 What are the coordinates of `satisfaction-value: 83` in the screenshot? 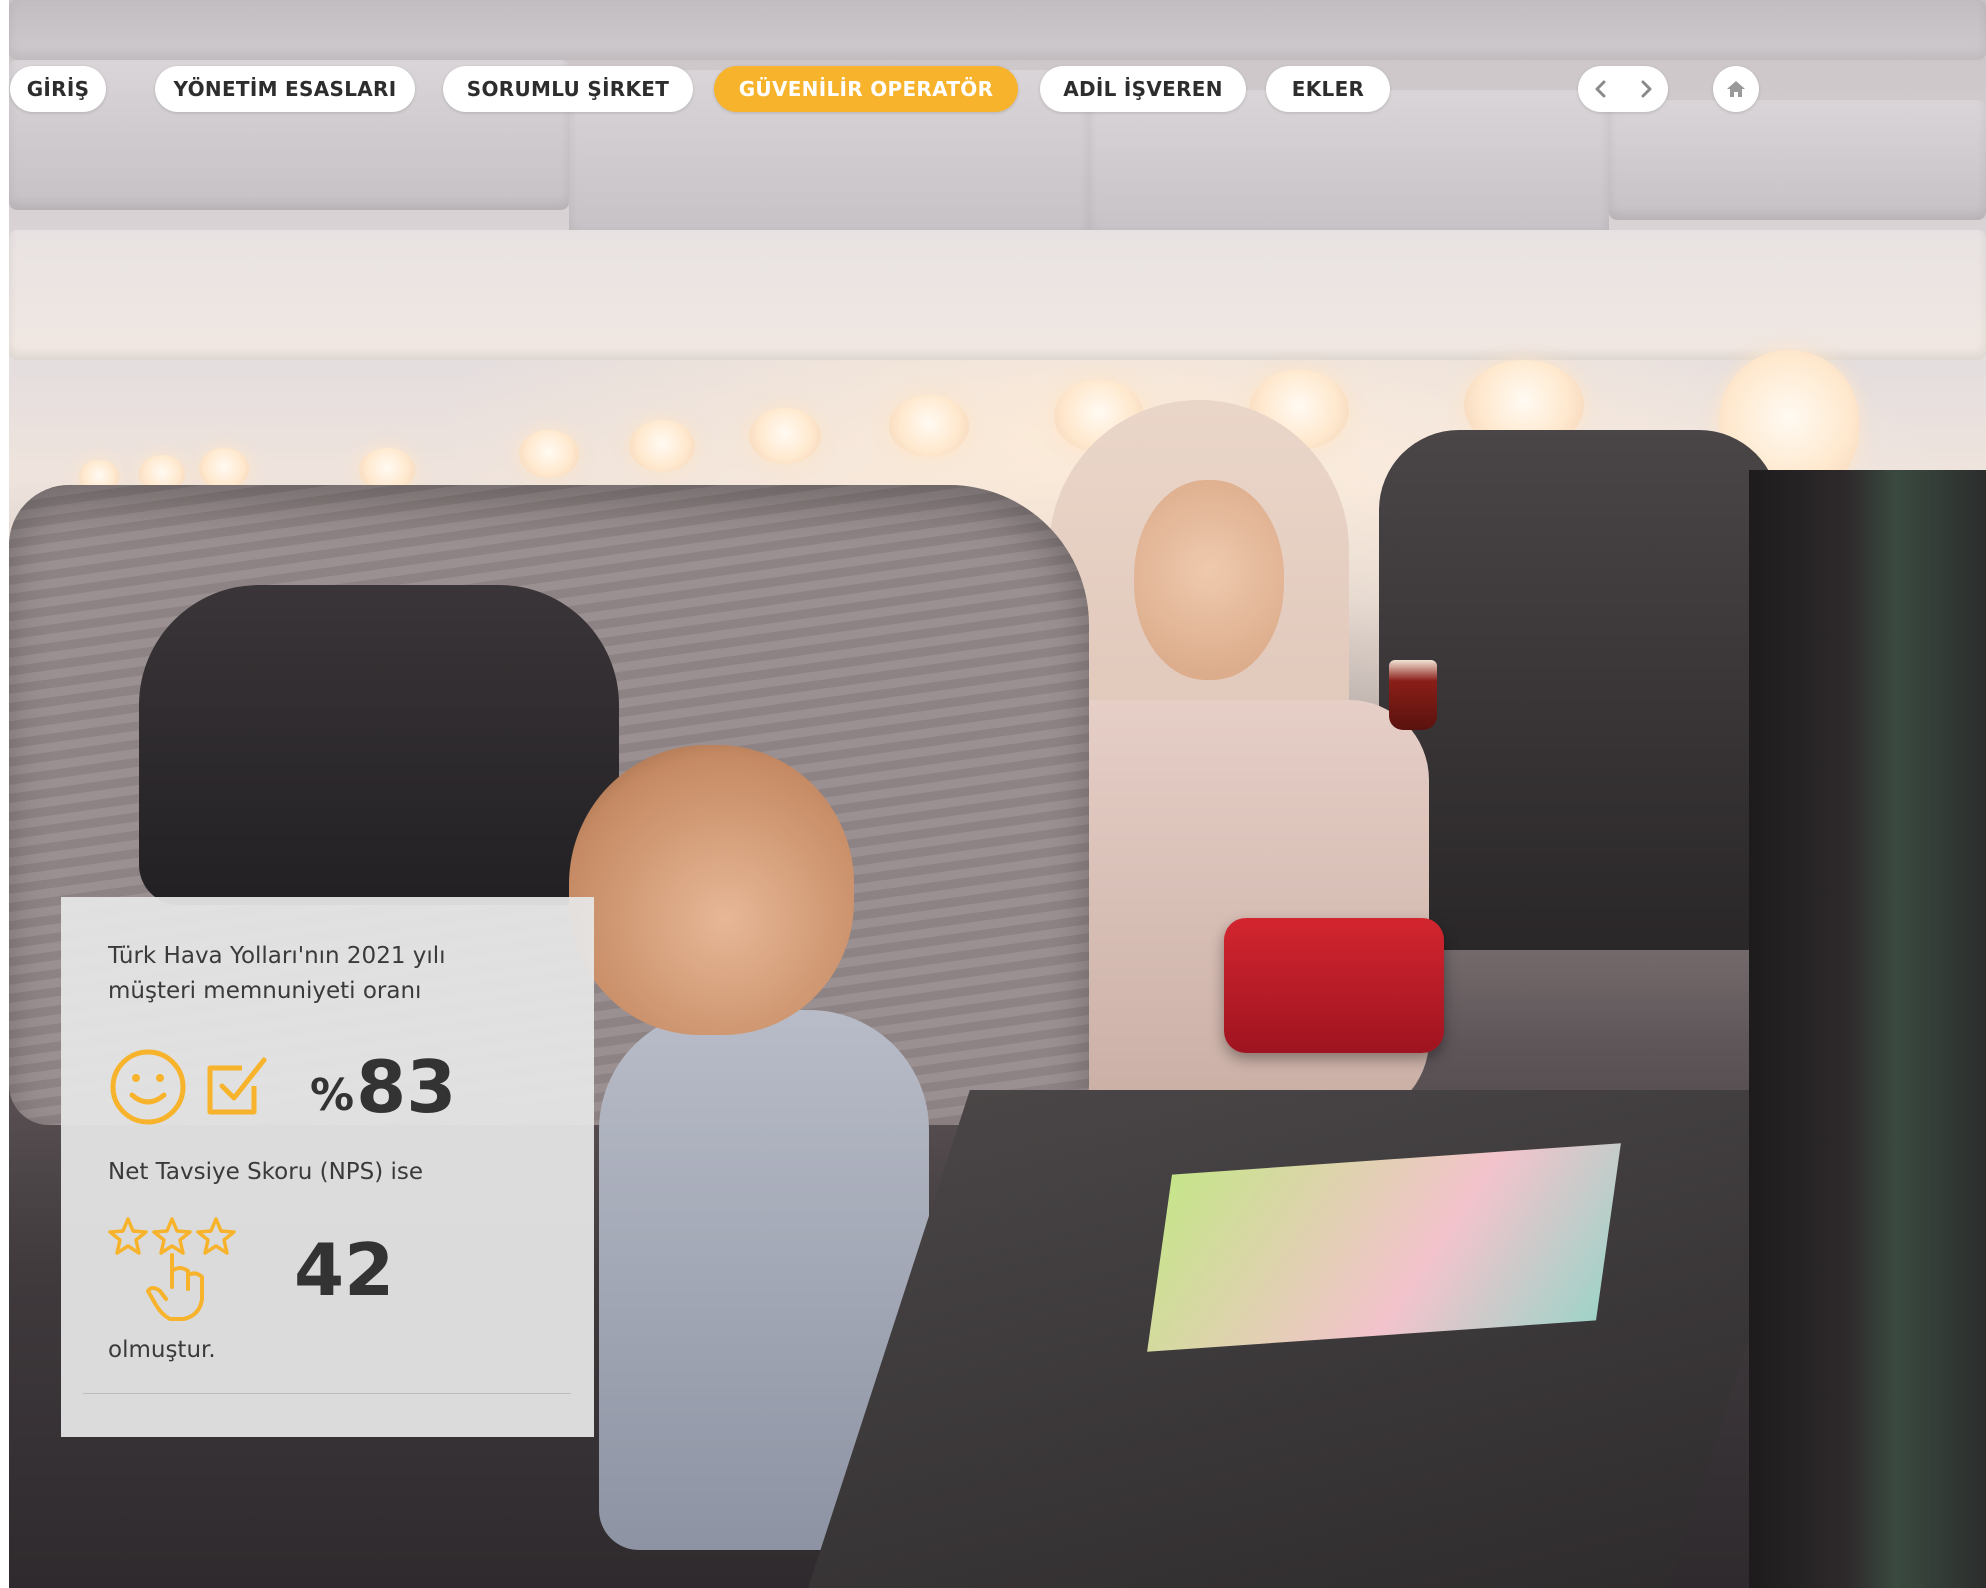 It's located at (406, 1087).